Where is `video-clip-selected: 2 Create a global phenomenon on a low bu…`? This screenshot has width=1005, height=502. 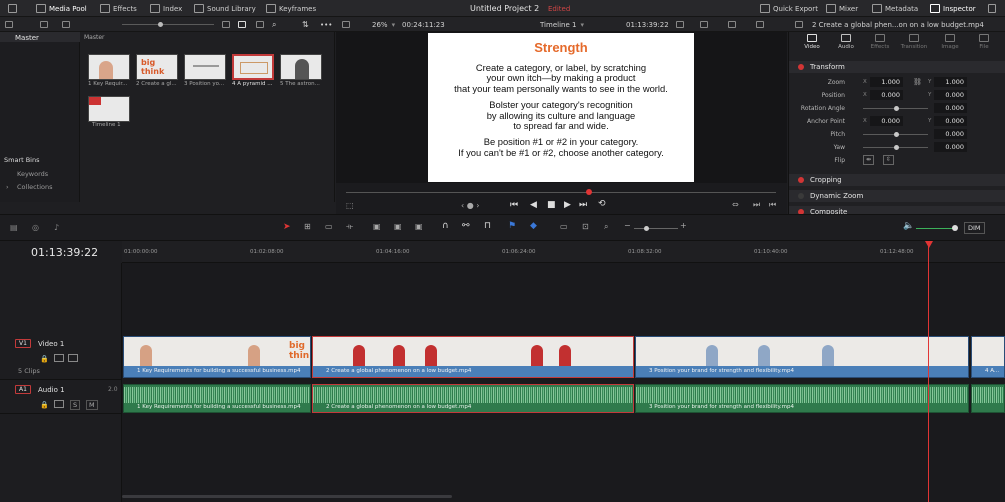
video-clip-selected: 2 Create a global phenomenon on a low bu… is located at coordinates (473, 357).